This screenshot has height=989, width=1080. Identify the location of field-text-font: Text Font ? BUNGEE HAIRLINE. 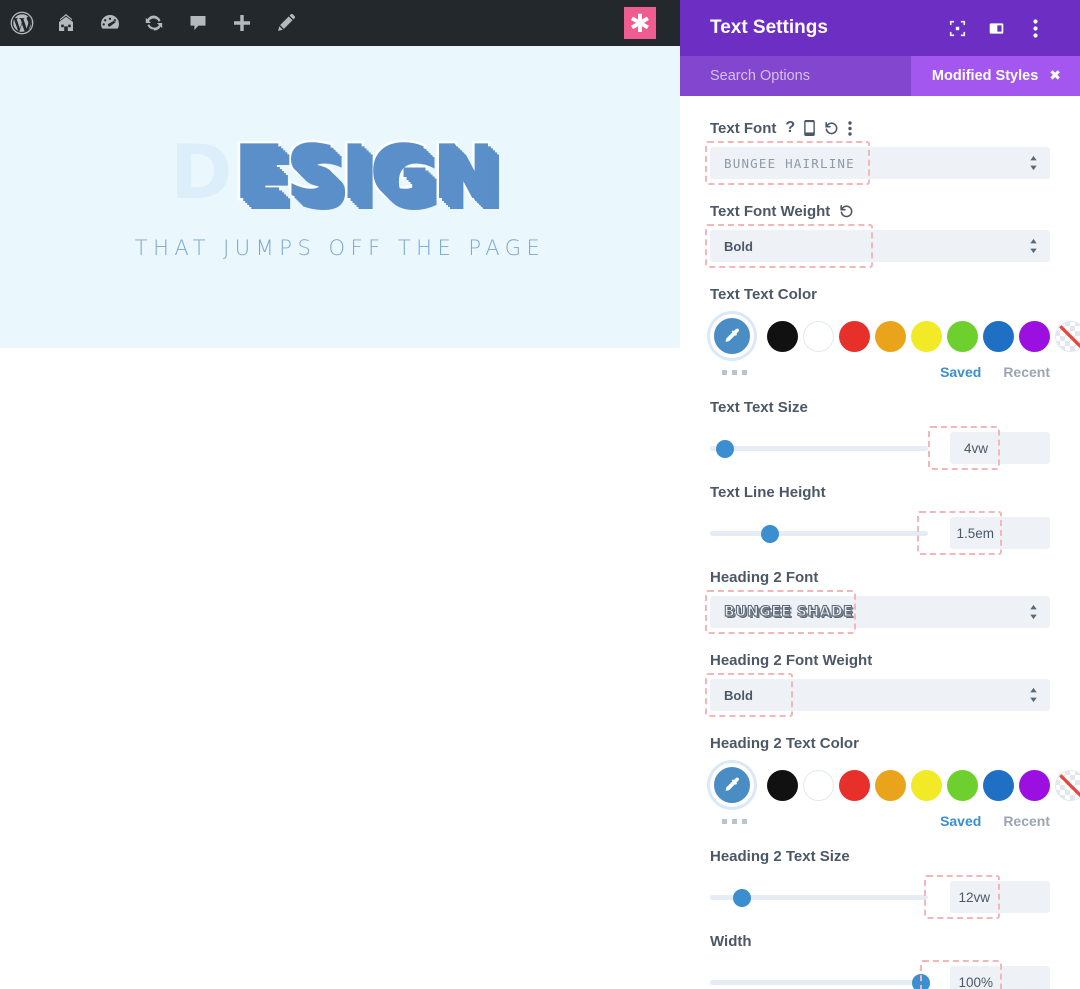
(877, 151).